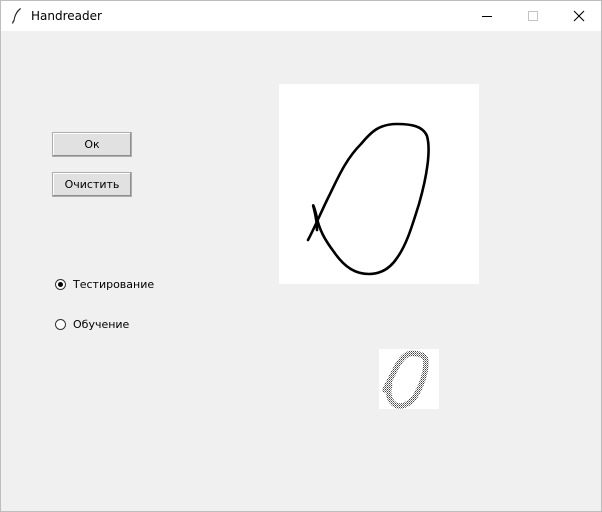  I want to click on close-icon, so click(579, 16).